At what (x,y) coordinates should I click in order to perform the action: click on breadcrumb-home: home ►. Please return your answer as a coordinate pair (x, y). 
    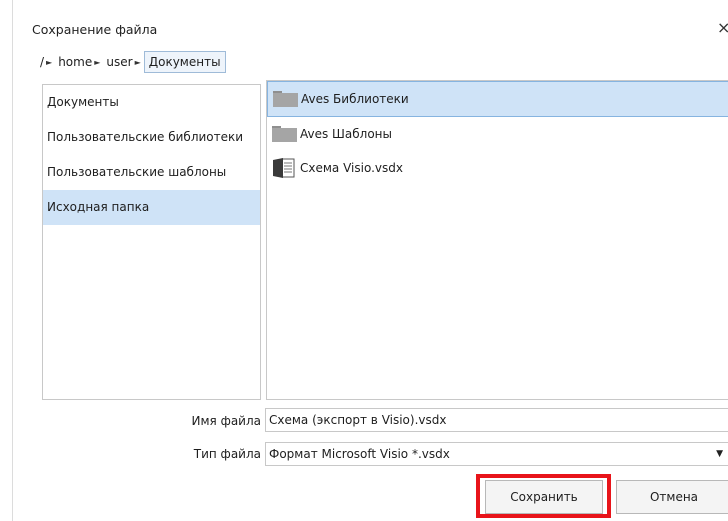
    Looking at the image, I should click on (79, 62).